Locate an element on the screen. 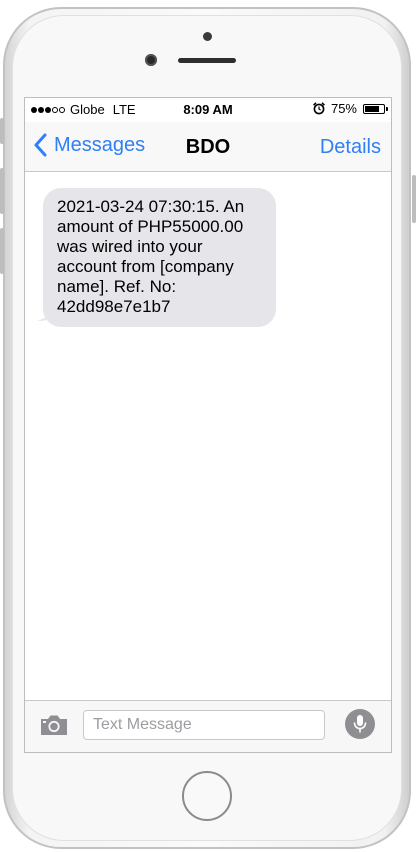 The height and width of the screenshot is (852, 416). volume-up-button is located at coordinates (2, 191).